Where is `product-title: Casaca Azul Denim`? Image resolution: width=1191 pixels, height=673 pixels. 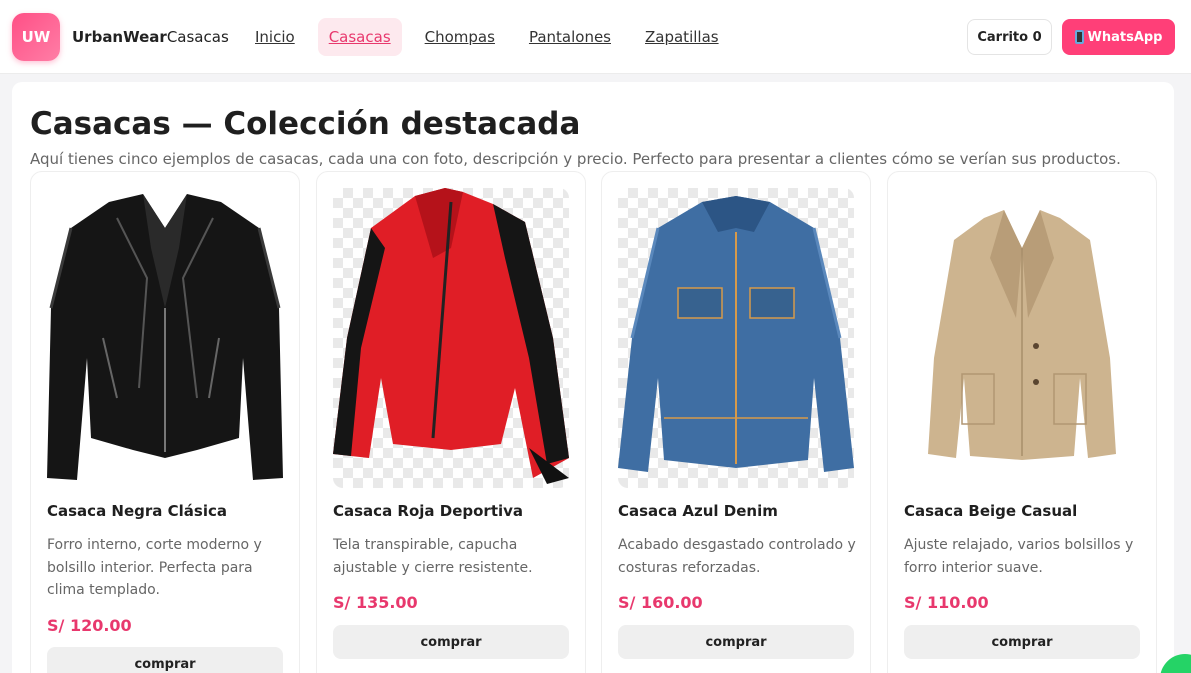 product-title: Casaca Azul Denim is located at coordinates (698, 511).